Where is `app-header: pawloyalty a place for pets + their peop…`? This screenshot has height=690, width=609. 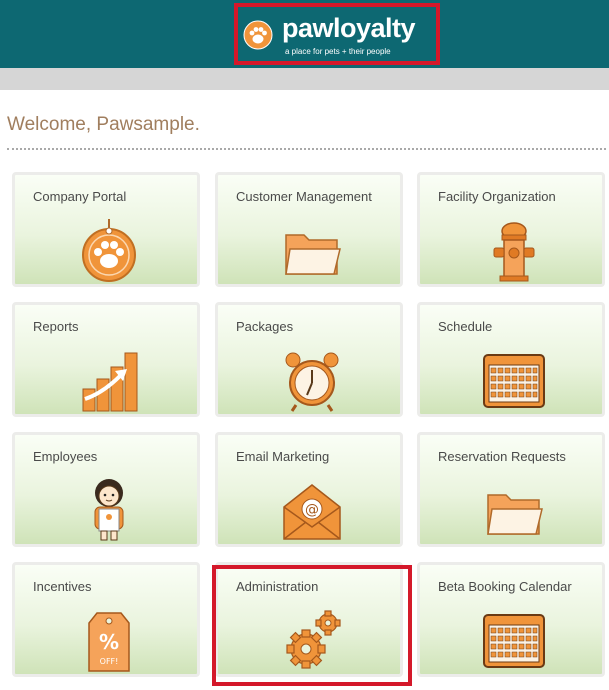 app-header: pawloyalty a place for pets + their peop… is located at coordinates (304, 34).